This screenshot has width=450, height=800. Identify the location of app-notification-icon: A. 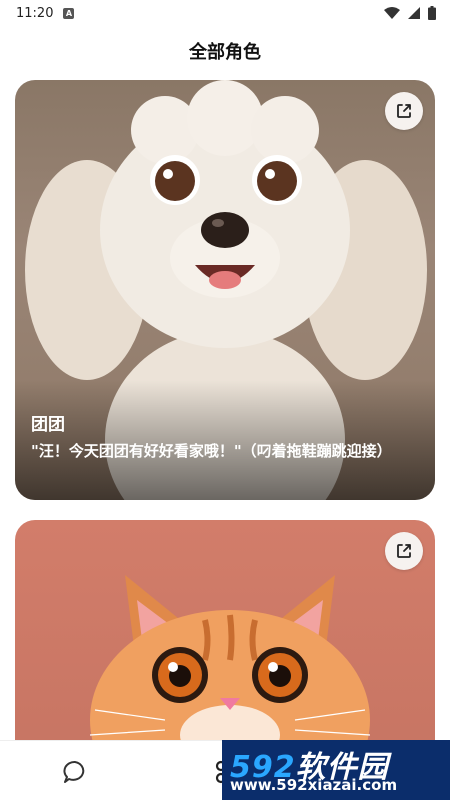
(69, 13).